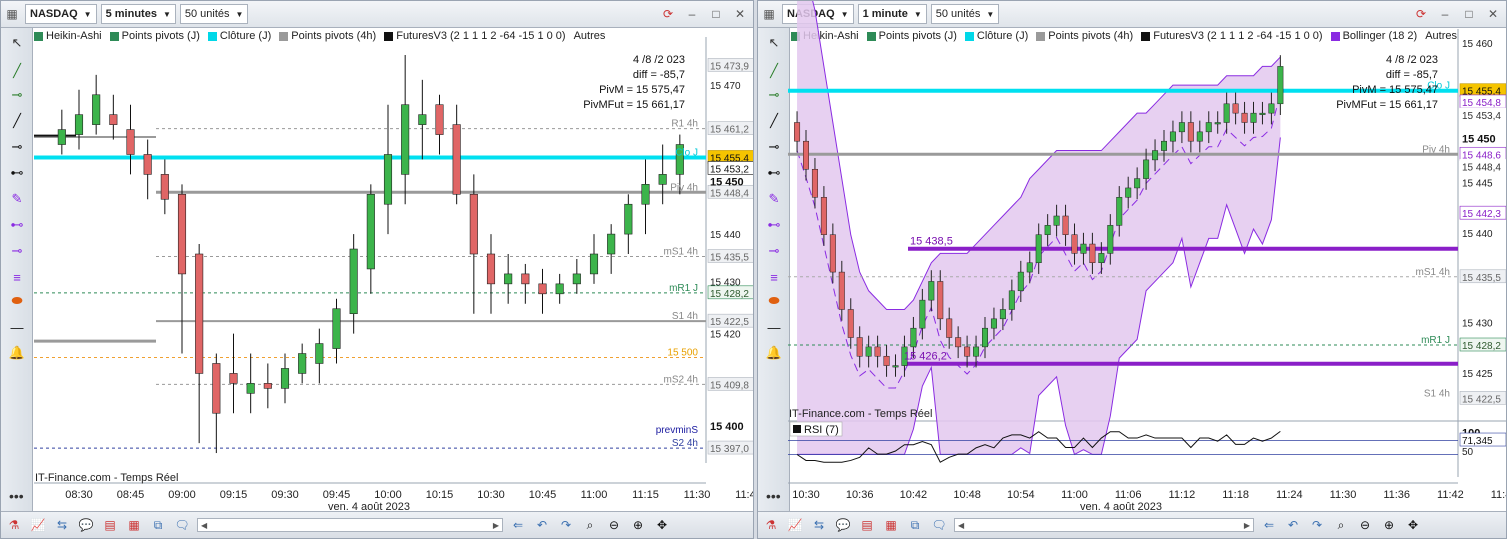 This screenshot has width=1507, height=539. Describe the element at coordinates (634, 105) in the screenshot. I see `info-pivmfut: PivMFut = 15 661,17` at that location.